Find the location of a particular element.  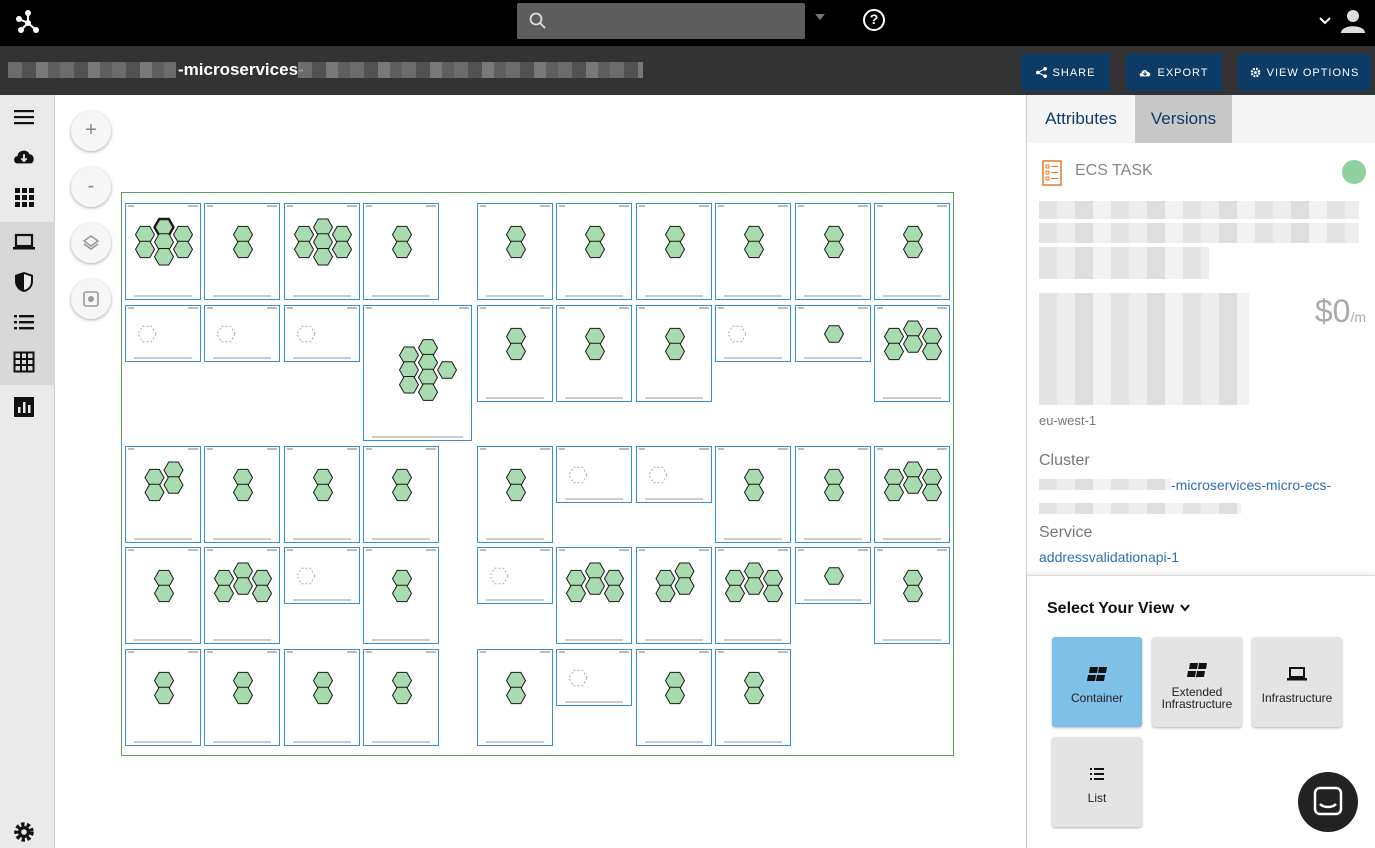

search-input is located at coordinates (661, 21).